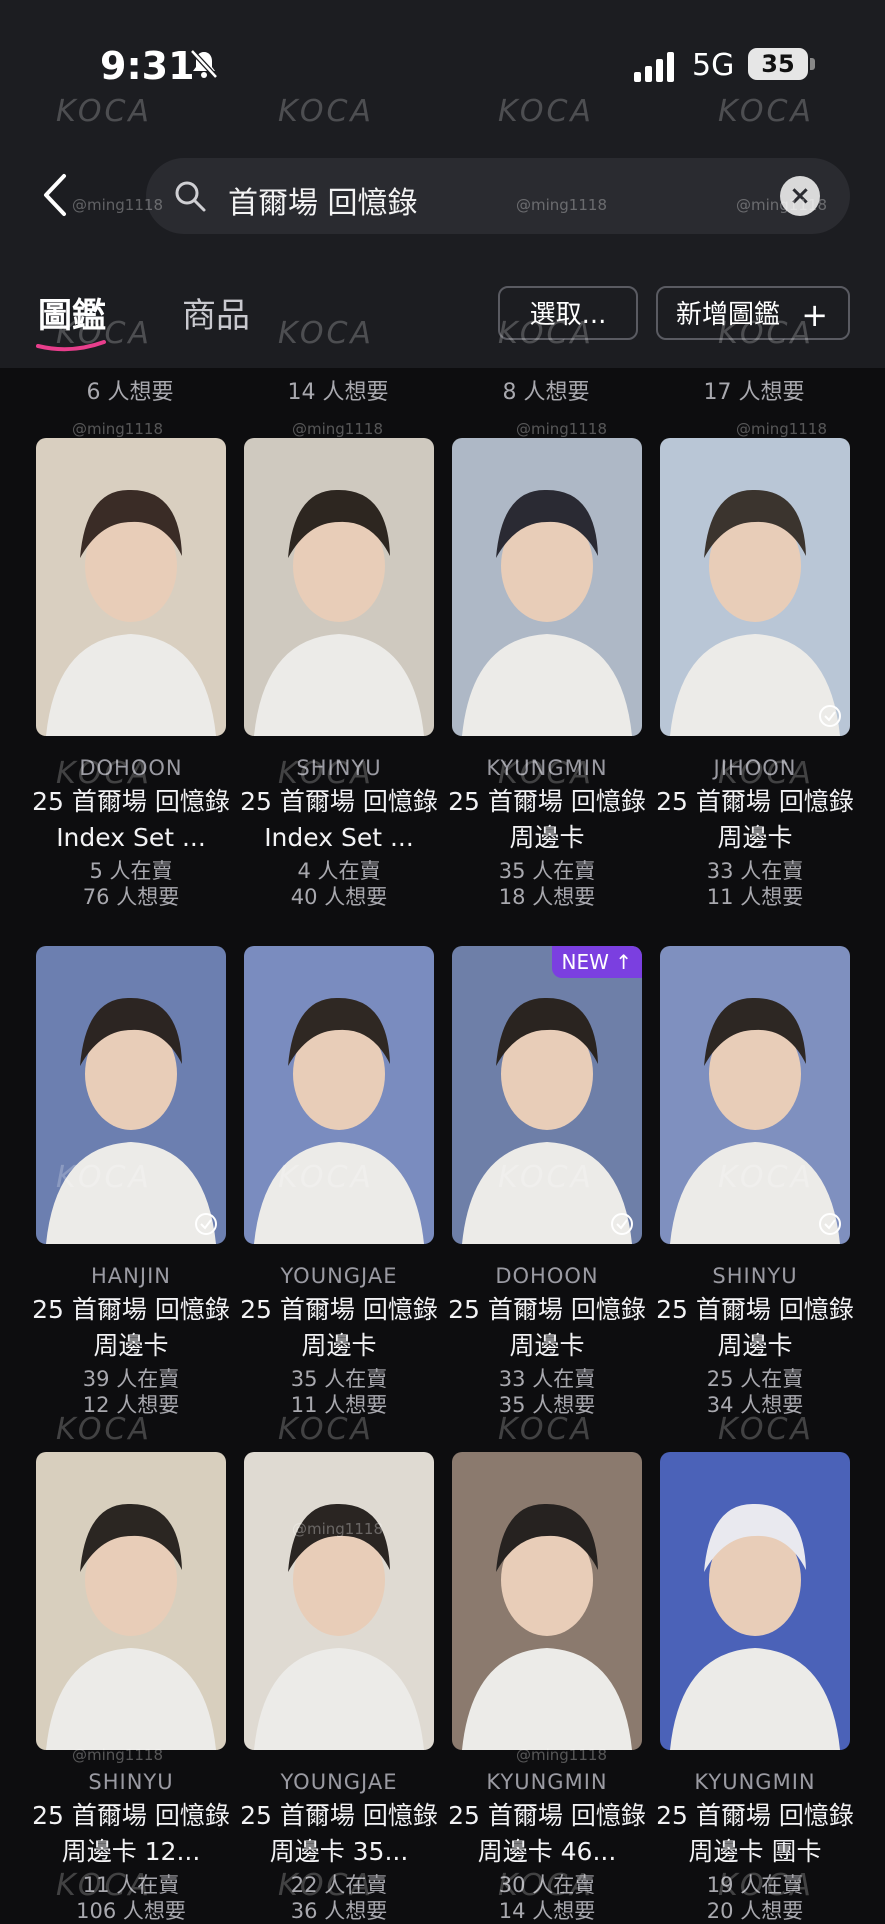  I want to click on peek-want-count: 8 人想要, so click(546, 392).